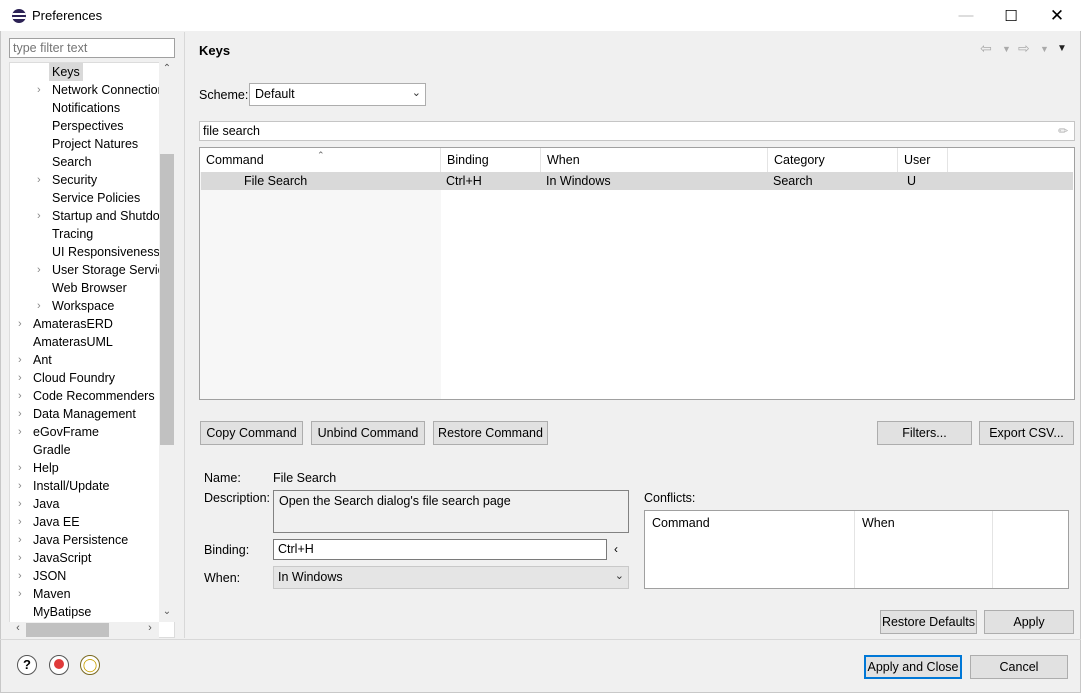 This screenshot has width=1081, height=693. What do you see at coordinates (1063, 131) in the screenshot?
I see `clear-search-icon: ✏` at bounding box center [1063, 131].